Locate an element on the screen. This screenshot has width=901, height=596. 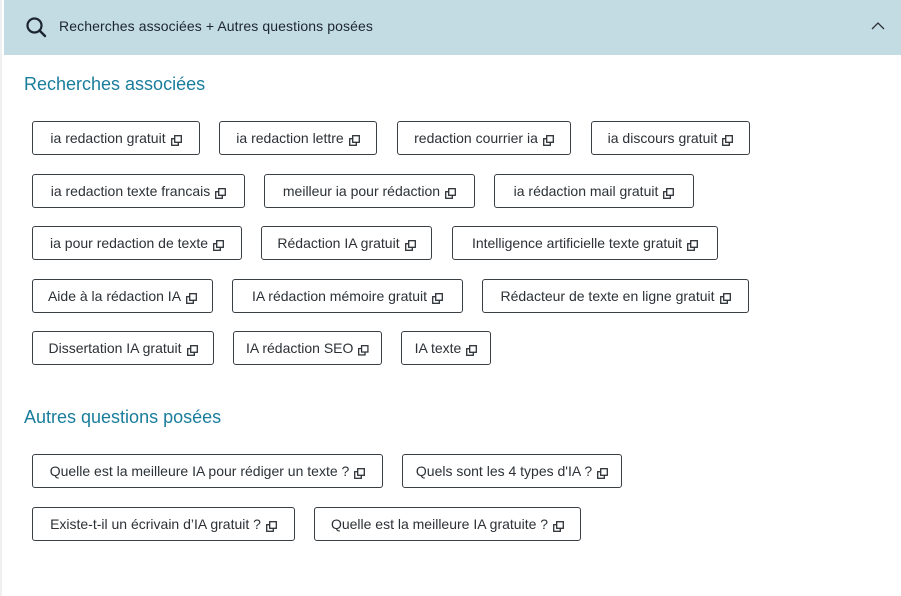
question-chip-label: Existe-t-il un écrivain d’IA gratuit ? is located at coordinates (155, 524).